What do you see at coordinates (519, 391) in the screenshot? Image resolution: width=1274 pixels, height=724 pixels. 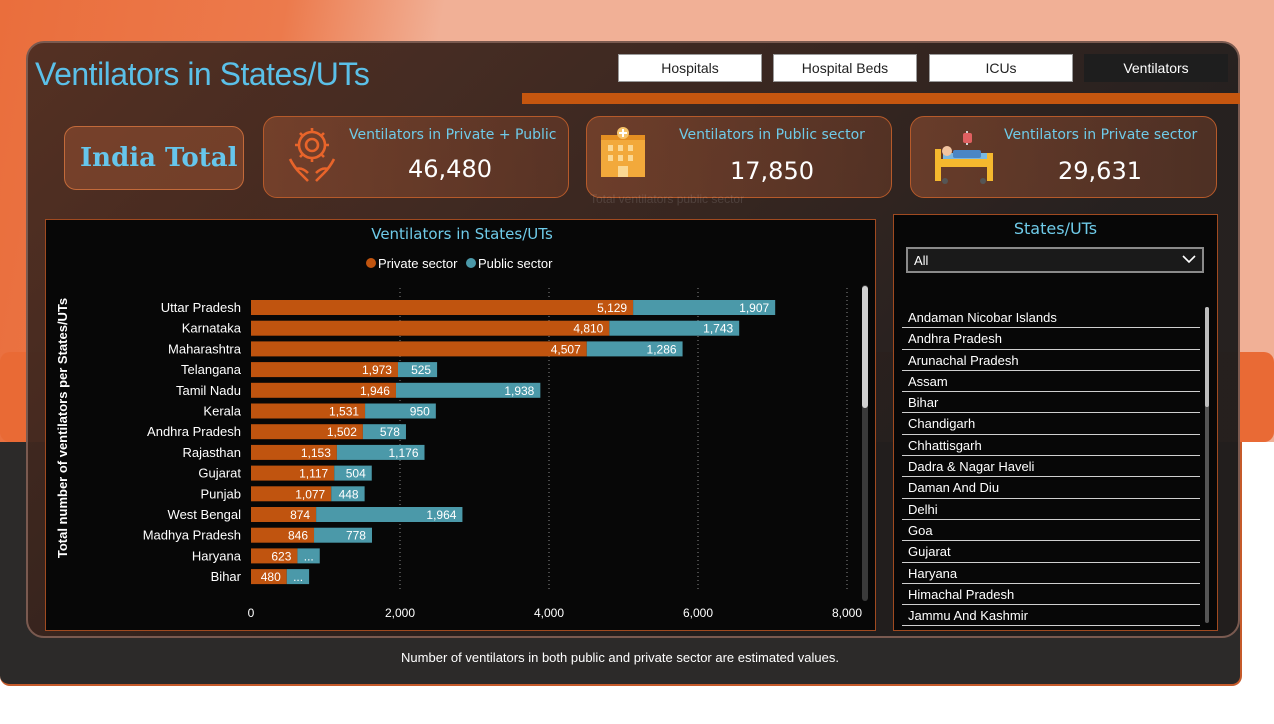 I see `bar-data-label: 1,938` at bounding box center [519, 391].